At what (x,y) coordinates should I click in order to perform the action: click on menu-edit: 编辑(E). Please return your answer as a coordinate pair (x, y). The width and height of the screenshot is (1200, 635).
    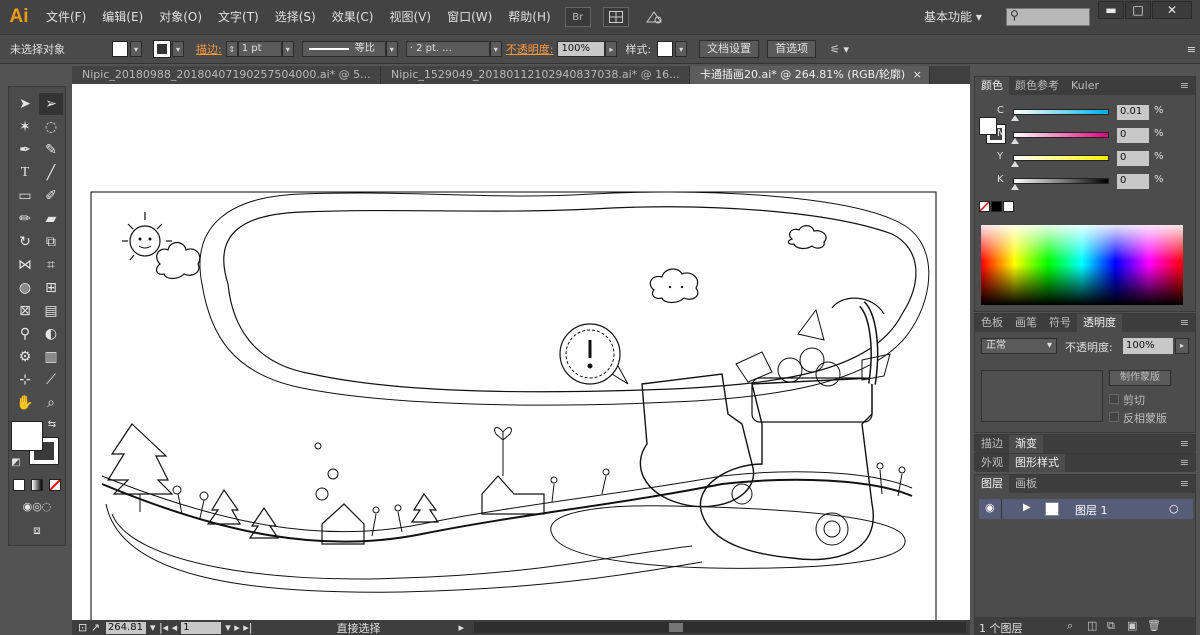
    Looking at the image, I should click on (122, 17).